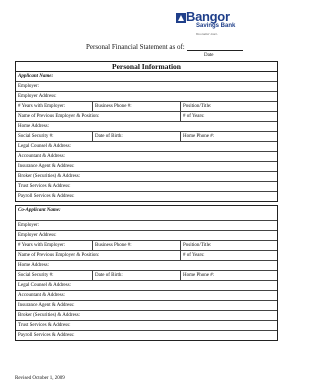 Image resolution: width=320 pixels, height=386 pixels. I want to click on coapplicant-years-field: # of Years:, so click(228, 255).